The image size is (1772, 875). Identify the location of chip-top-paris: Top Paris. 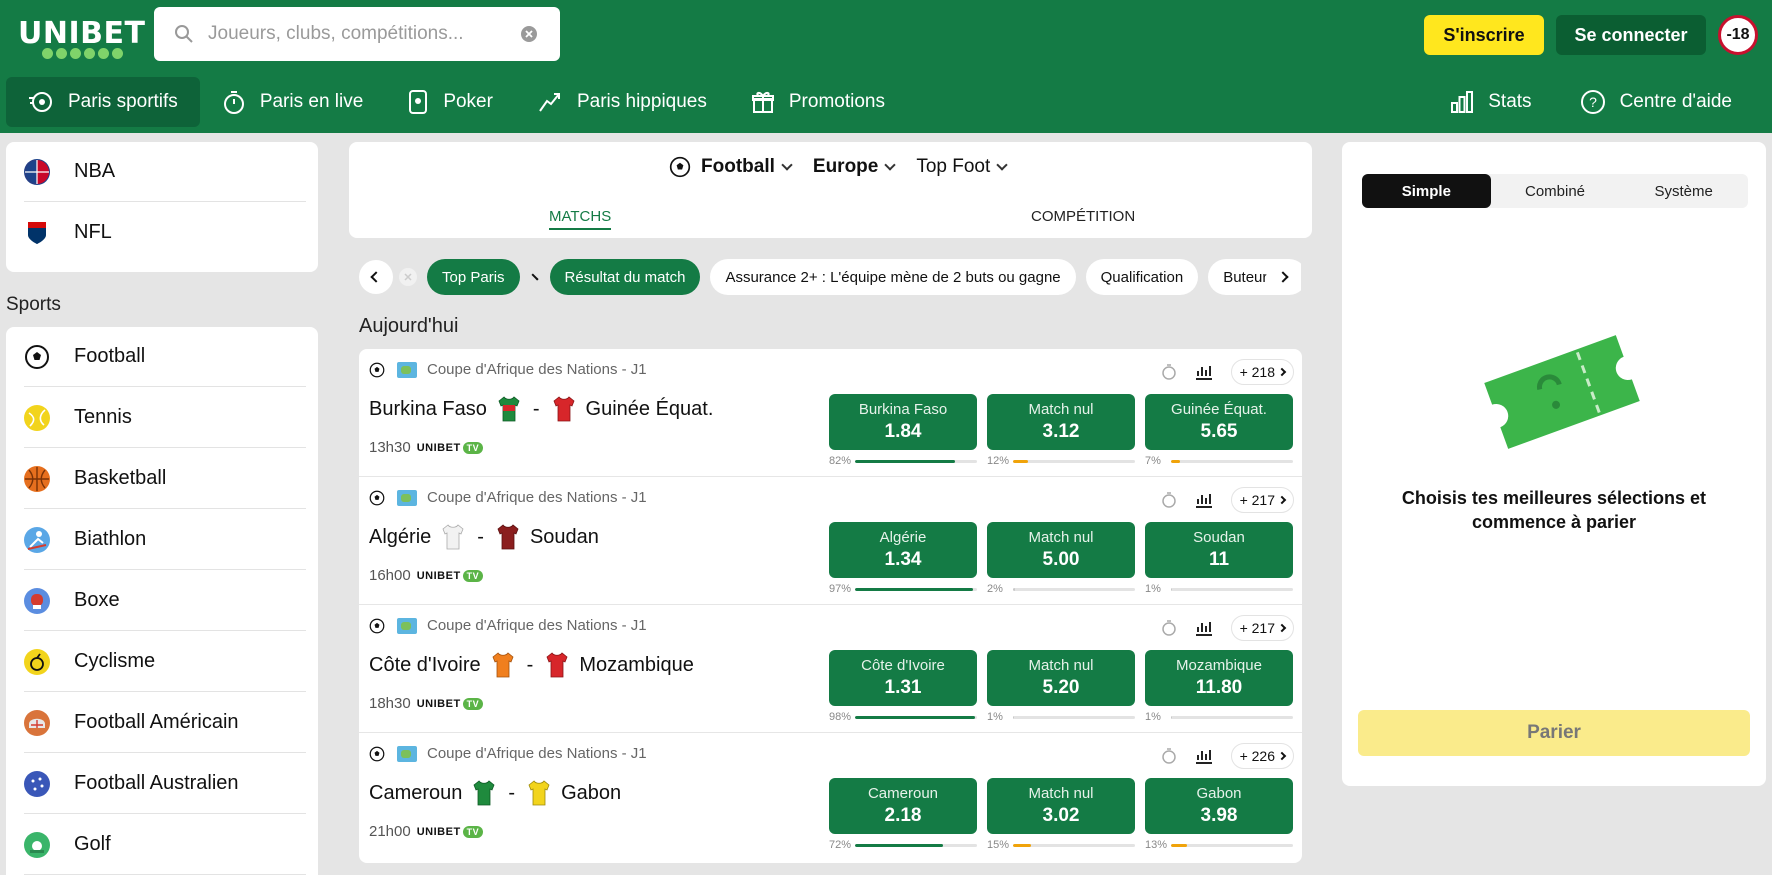
(473, 277).